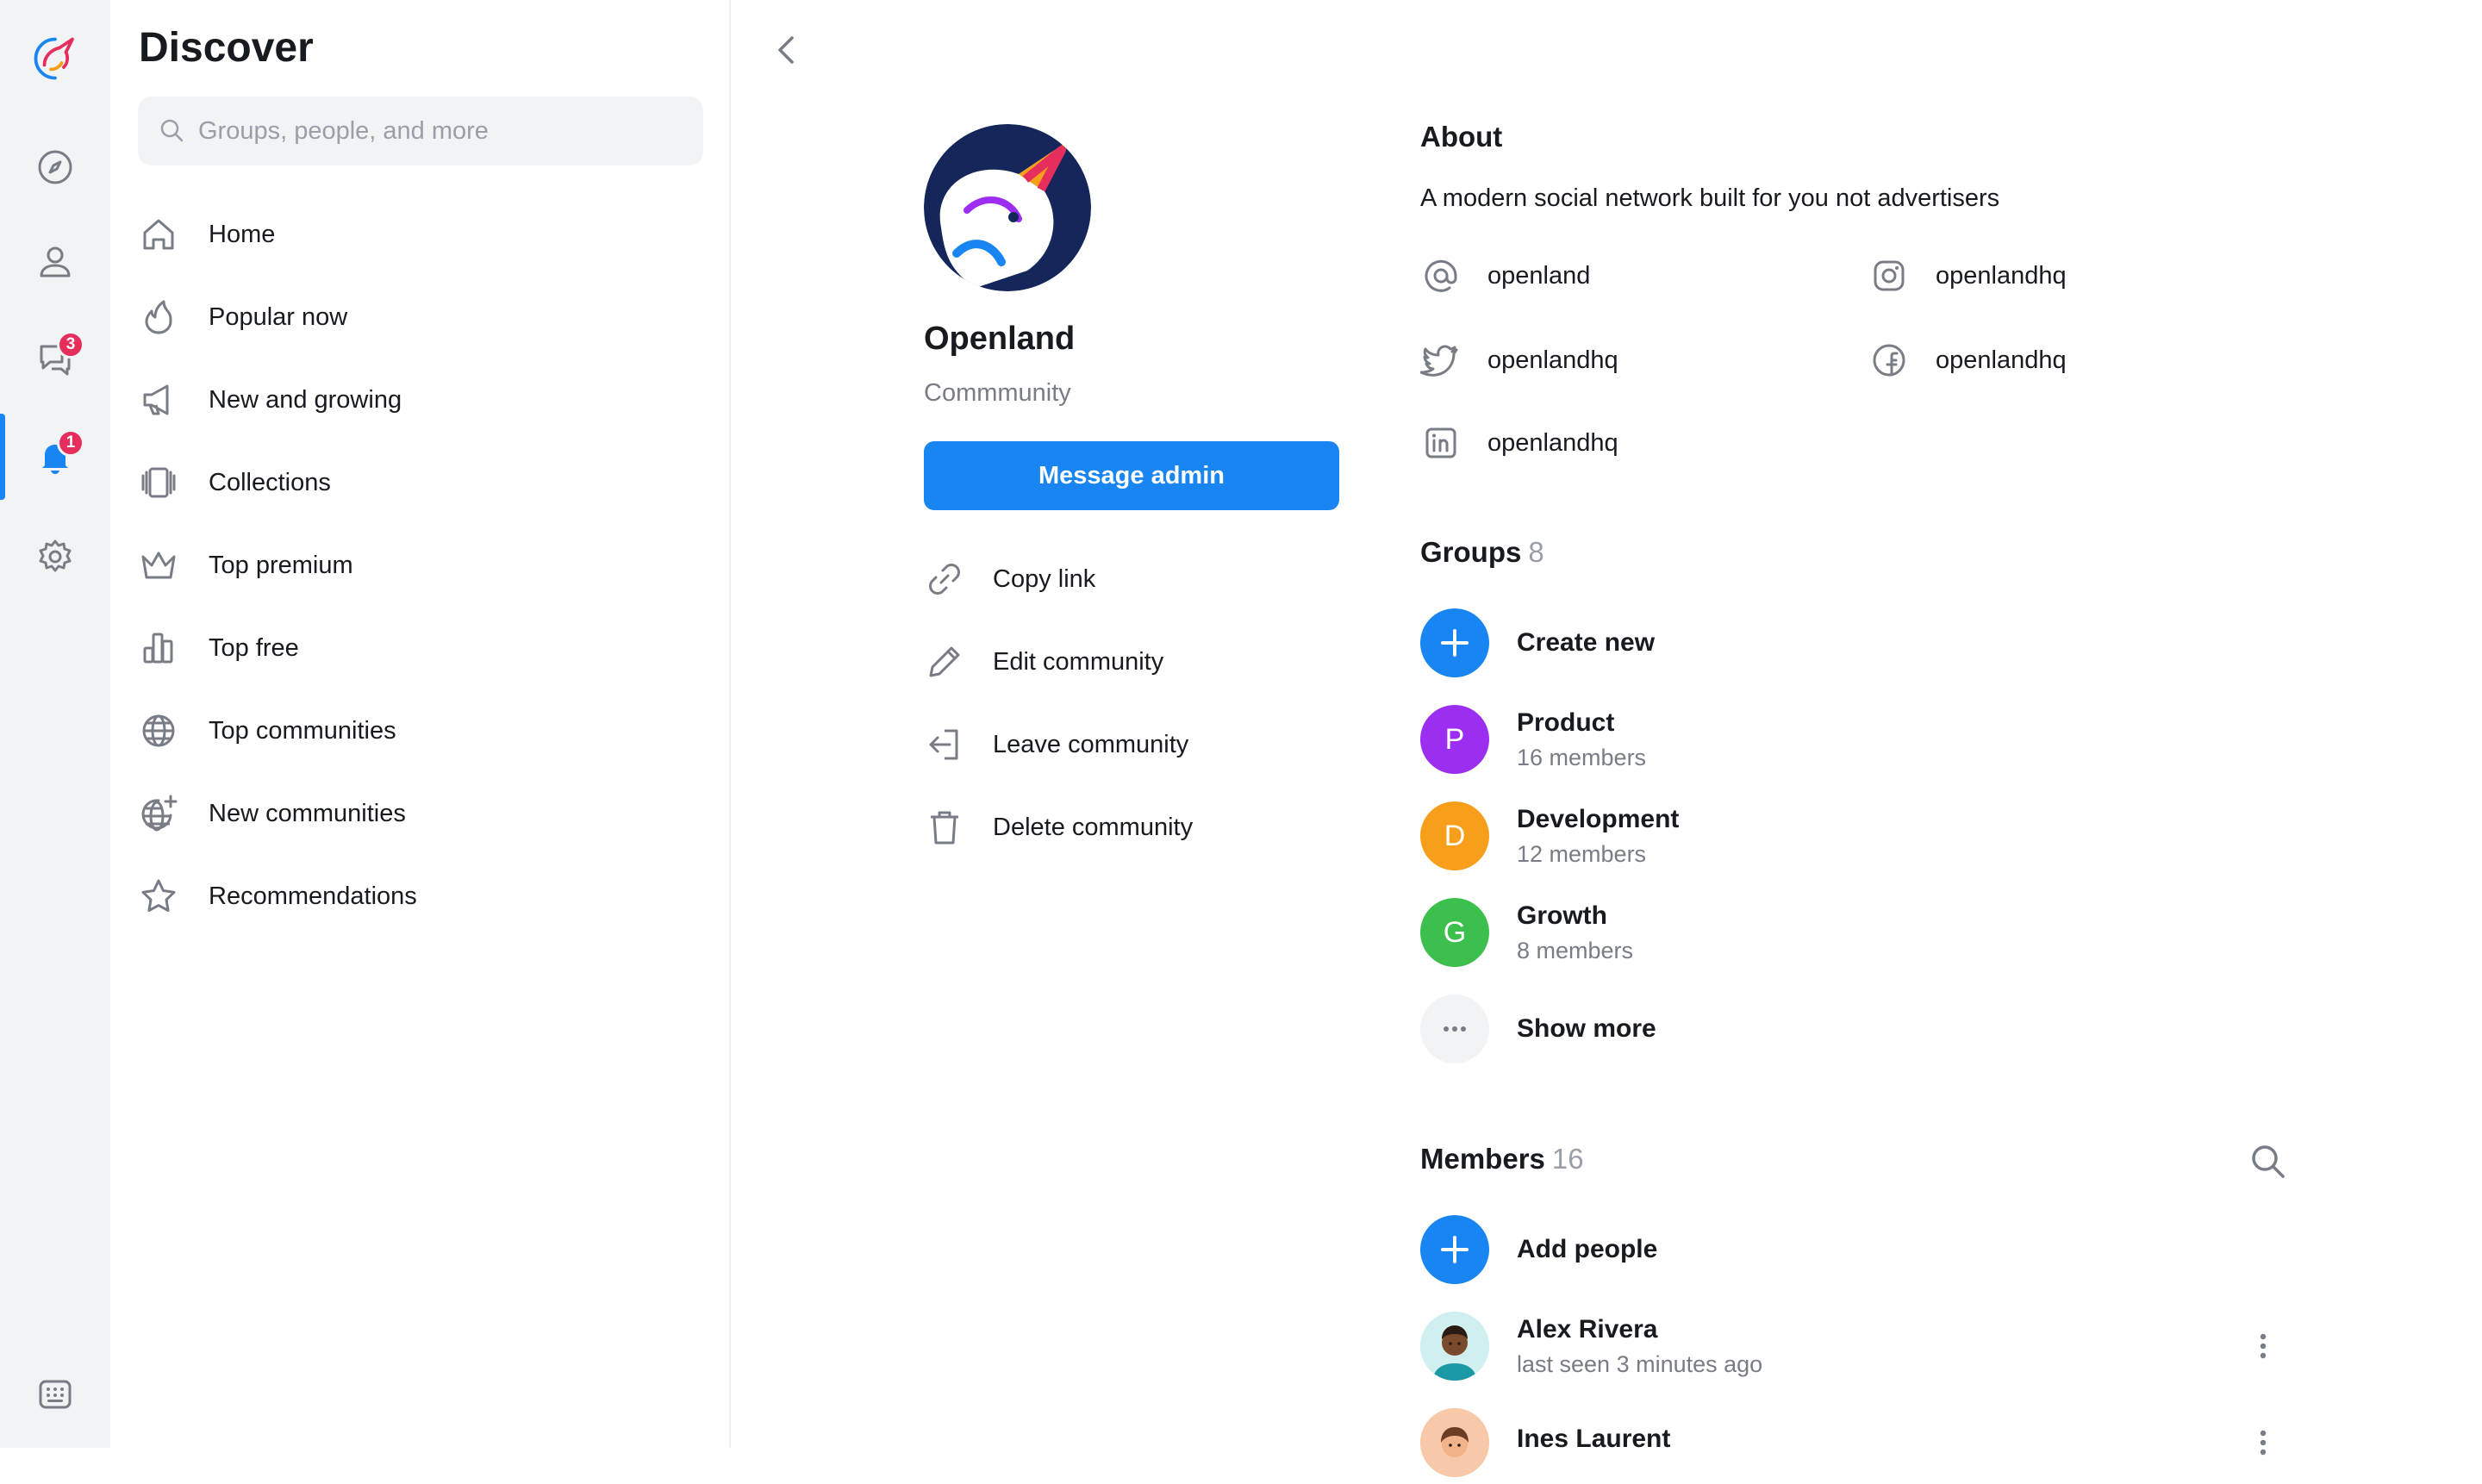 The height and width of the screenshot is (1484, 2482). Describe the element at coordinates (420, 731) in the screenshot. I see `nav-item-top-communities: Top communities` at that location.